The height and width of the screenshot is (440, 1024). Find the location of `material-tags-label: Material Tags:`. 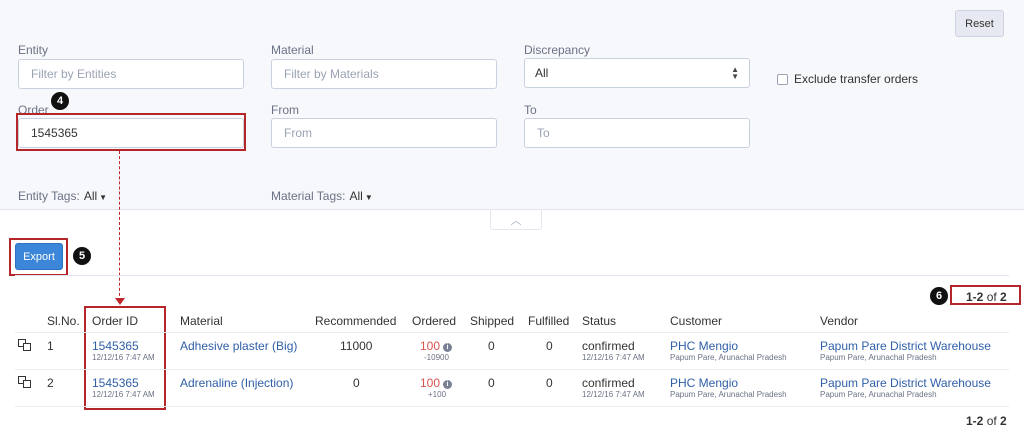

material-tags-label: Material Tags: is located at coordinates (308, 196).